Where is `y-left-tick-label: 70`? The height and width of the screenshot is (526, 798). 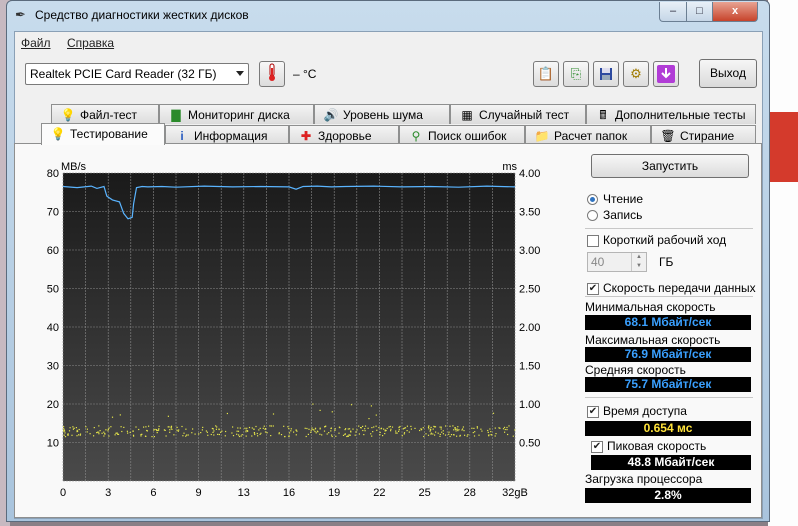
y-left-tick-label: 70 is located at coordinates (53, 213).